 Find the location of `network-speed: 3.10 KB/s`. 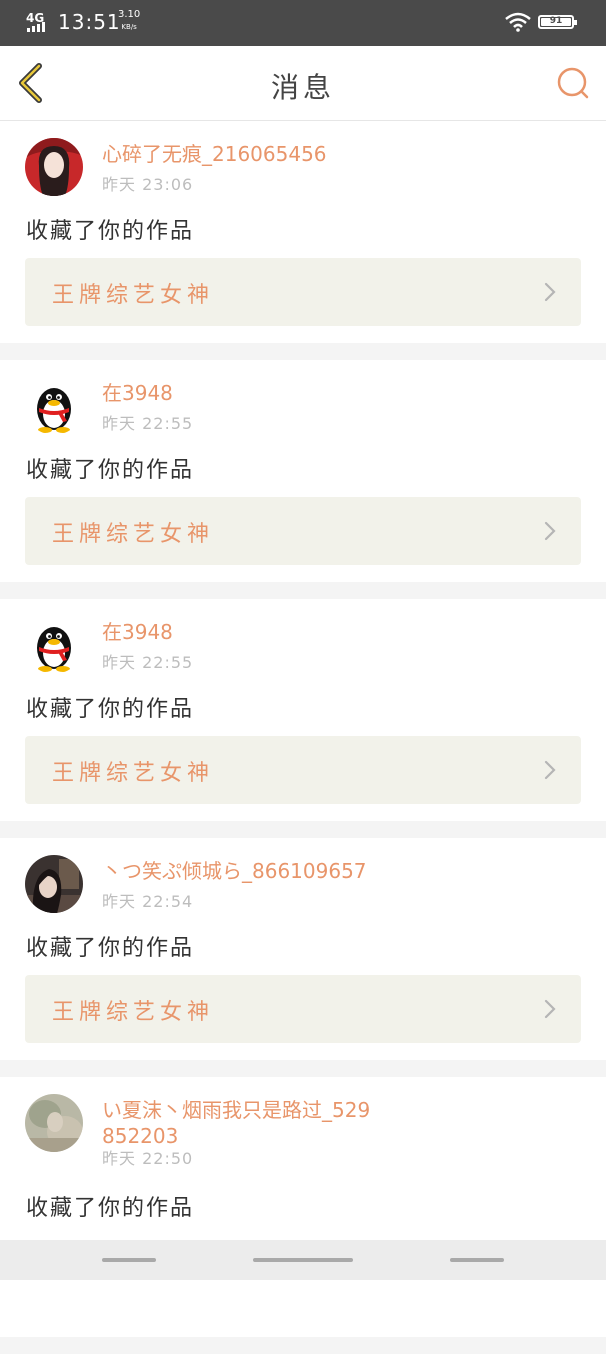

network-speed: 3.10 KB/s is located at coordinates (129, 21).